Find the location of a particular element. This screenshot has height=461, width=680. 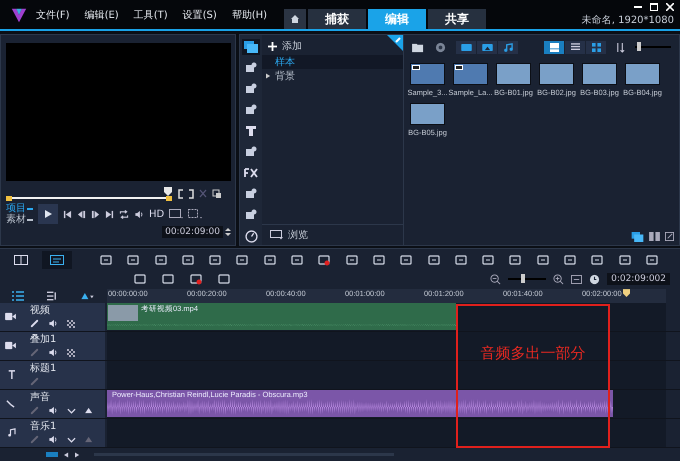

track-header: 视频 is located at coordinates (52, 317).